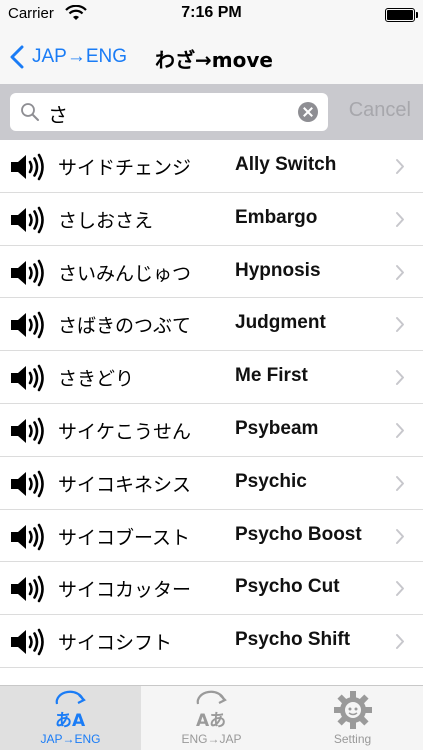  I want to click on japanese-move-name: さきどり, so click(96, 379).